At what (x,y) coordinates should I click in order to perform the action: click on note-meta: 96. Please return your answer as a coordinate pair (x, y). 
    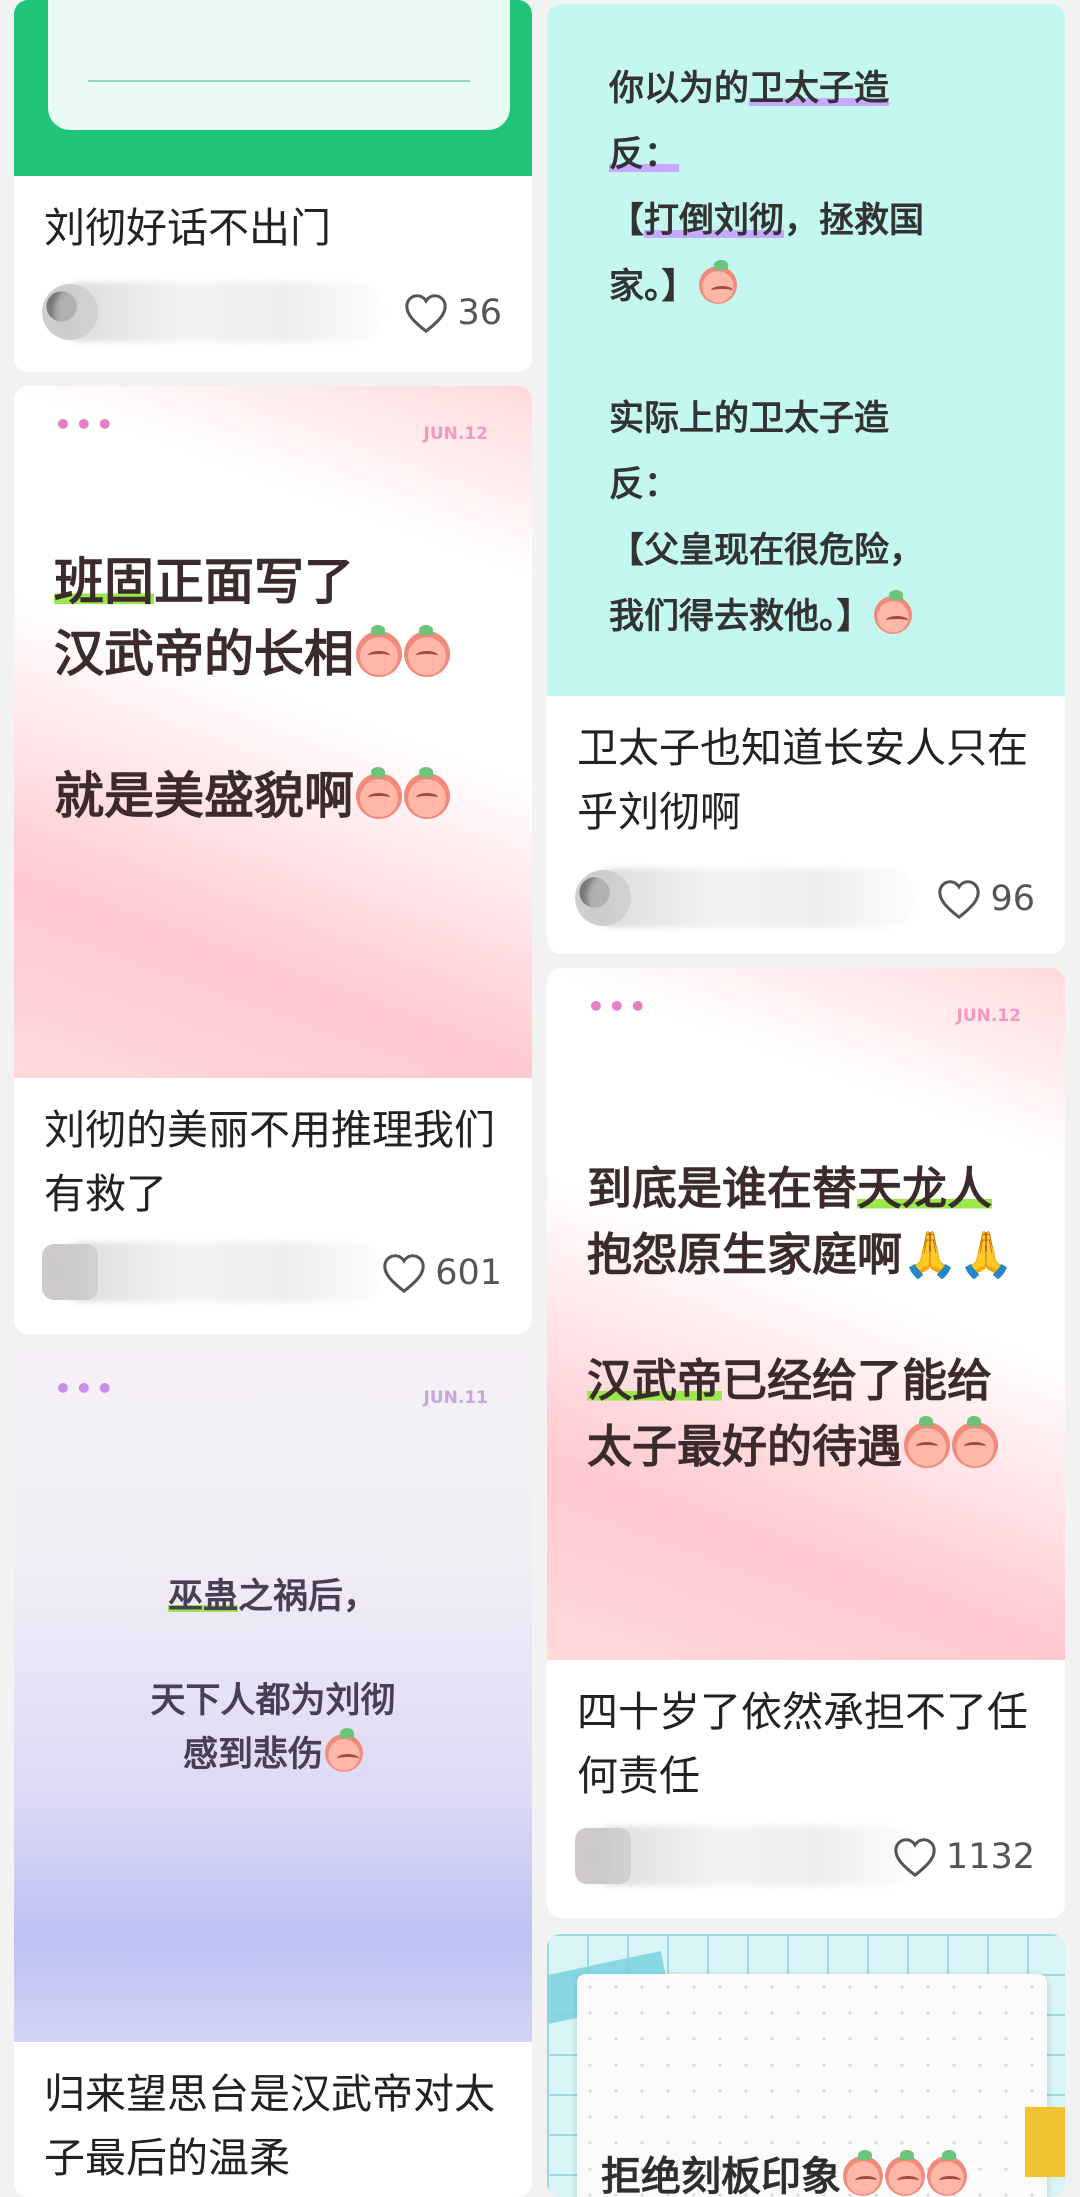
    Looking at the image, I should click on (806, 899).